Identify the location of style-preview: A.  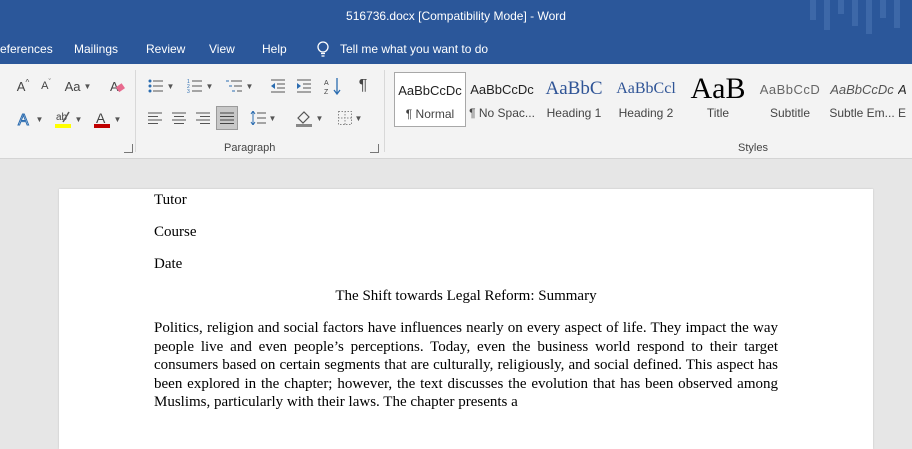
(902, 89).